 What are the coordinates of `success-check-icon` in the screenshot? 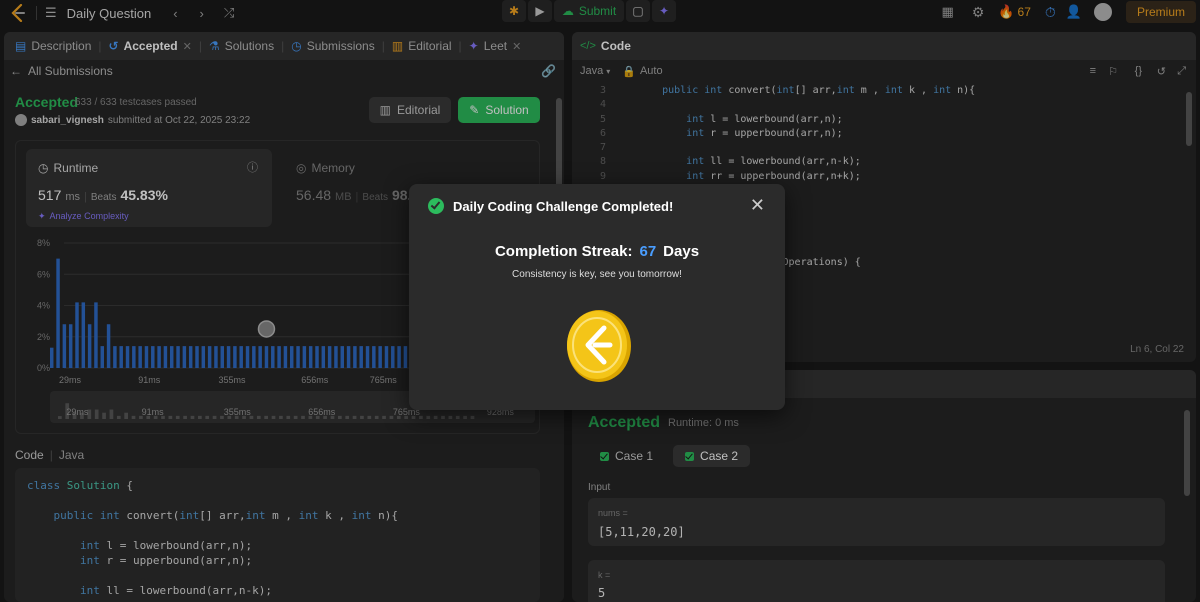 It's located at (436, 206).